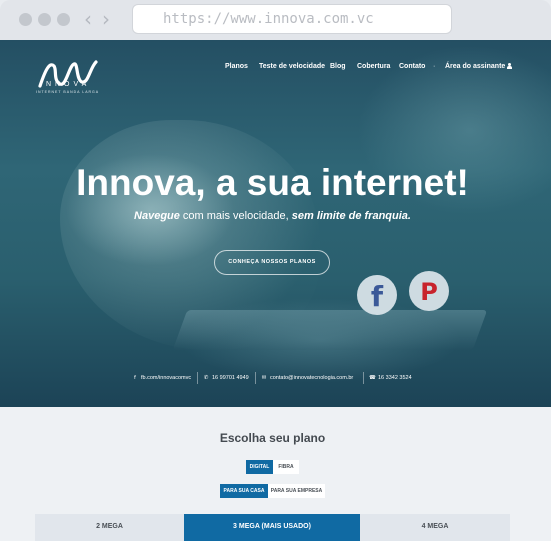 Image resolution: width=551 pixels, height=541 pixels. Describe the element at coordinates (272, 182) in the screenshot. I see `hero-title: Innova, a sua internet!` at that location.